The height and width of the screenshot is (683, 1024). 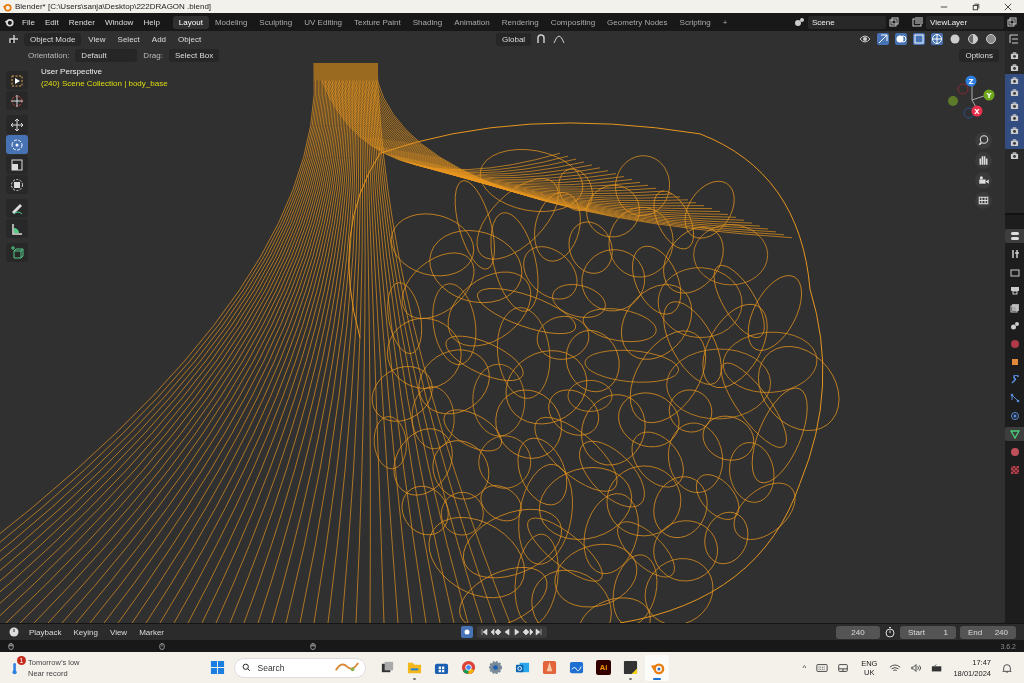 What do you see at coordinates (976, 6) in the screenshot?
I see `restore-icon` at bounding box center [976, 6].